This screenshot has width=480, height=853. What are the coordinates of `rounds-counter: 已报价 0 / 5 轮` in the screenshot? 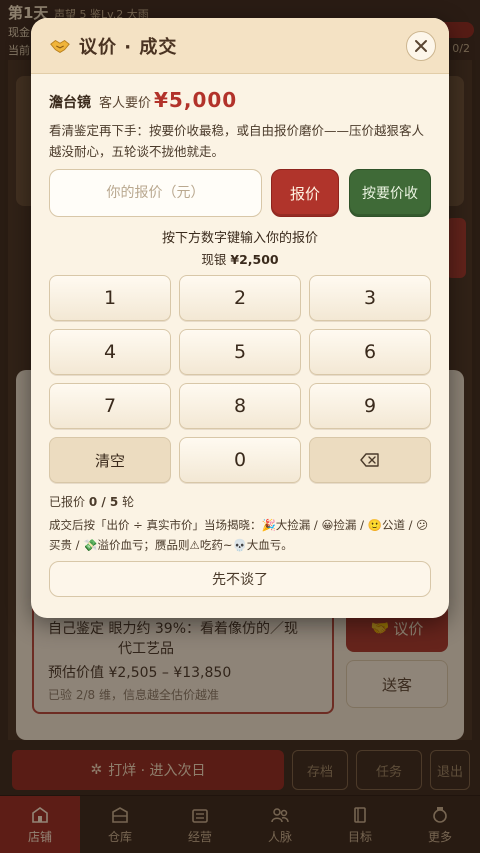 It's located at (91, 501).